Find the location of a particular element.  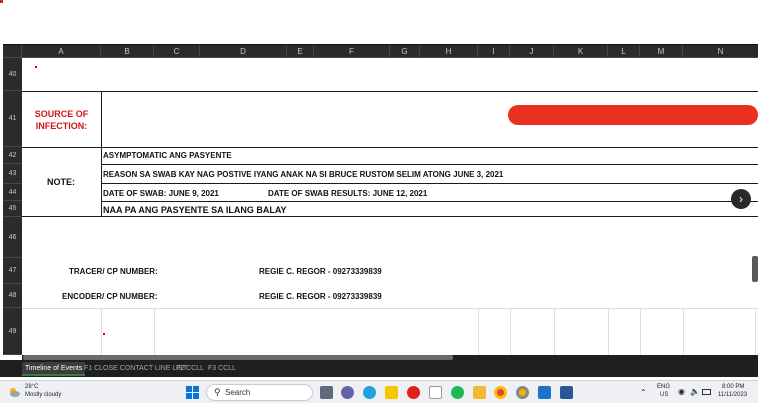

taskbar-search: ⚲ Search is located at coordinates (259, 392).